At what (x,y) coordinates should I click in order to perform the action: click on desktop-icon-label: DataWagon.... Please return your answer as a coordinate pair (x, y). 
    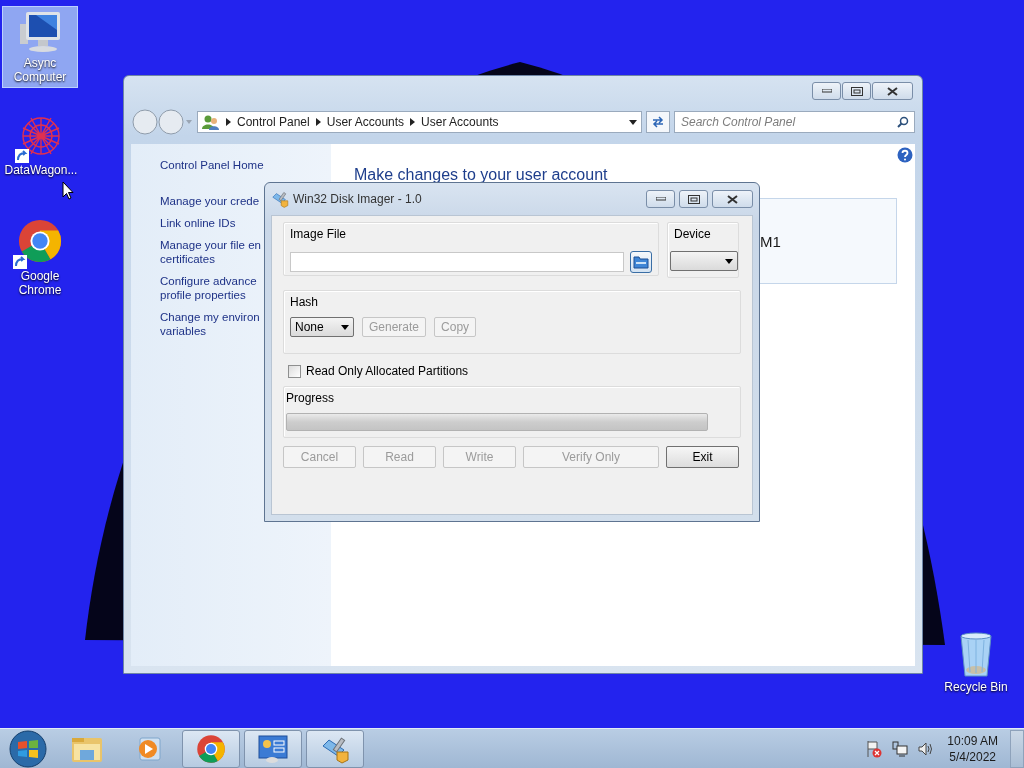
    Looking at the image, I should click on (41, 170).